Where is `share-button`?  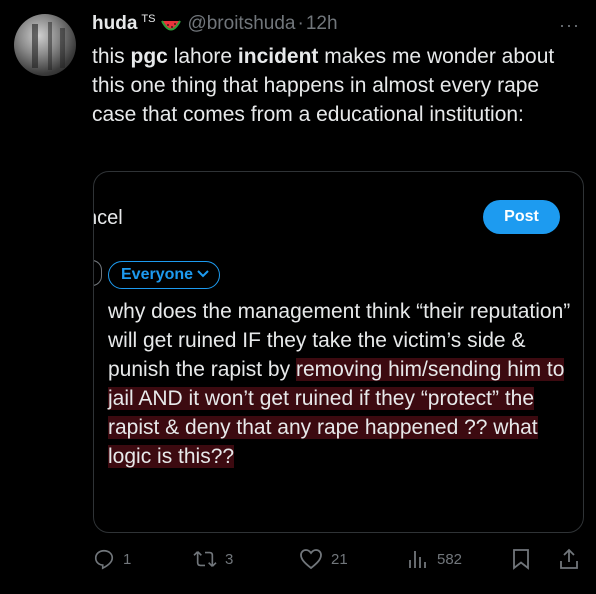 share-button is located at coordinates (569, 559).